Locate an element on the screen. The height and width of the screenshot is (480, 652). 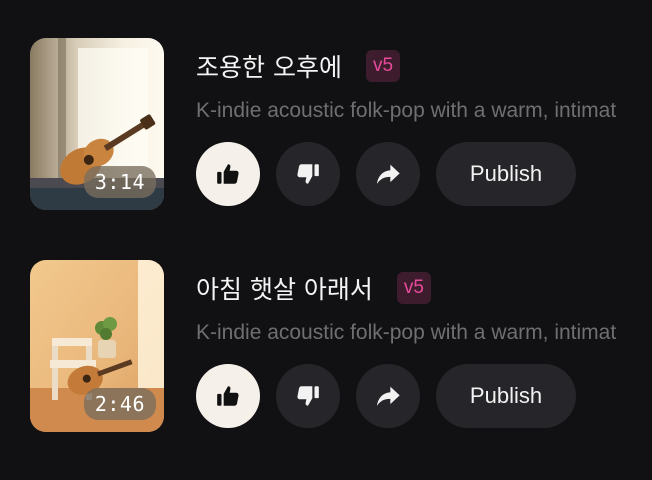
track-title-row: 조용한 오후에 v5 is located at coordinates (298, 66).